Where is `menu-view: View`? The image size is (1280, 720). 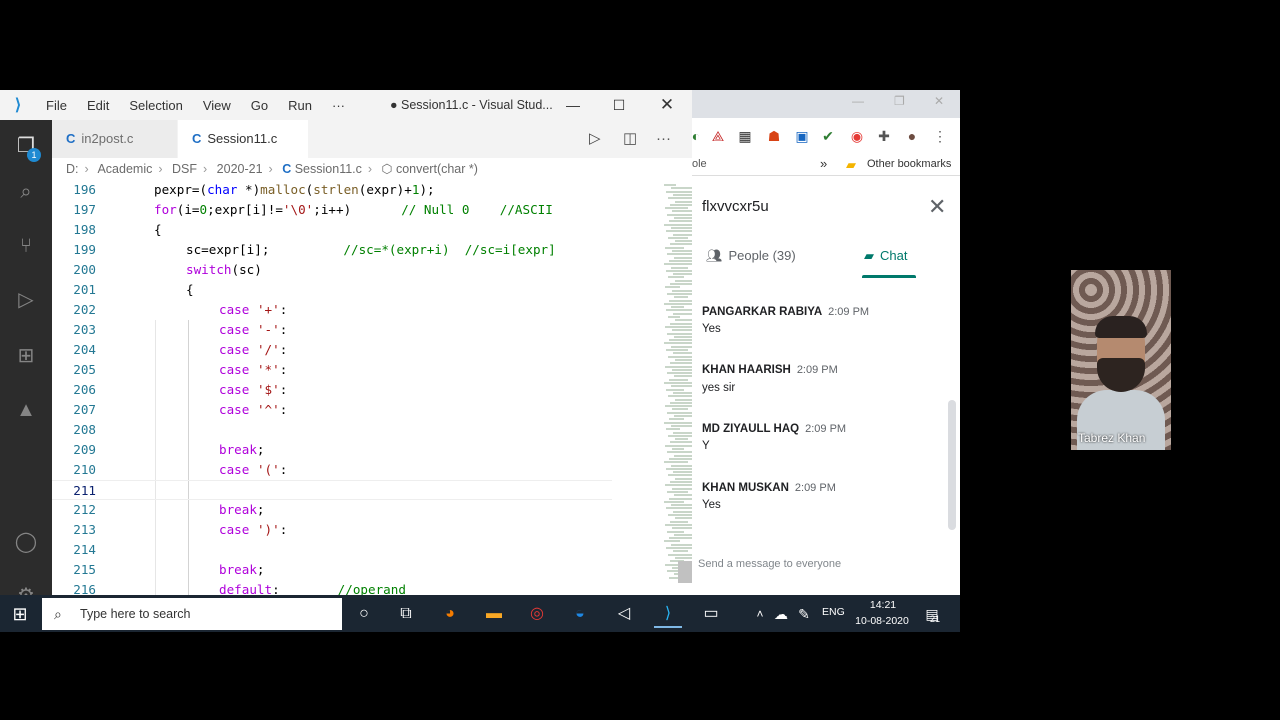 menu-view: View is located at coordinates (217, 105).